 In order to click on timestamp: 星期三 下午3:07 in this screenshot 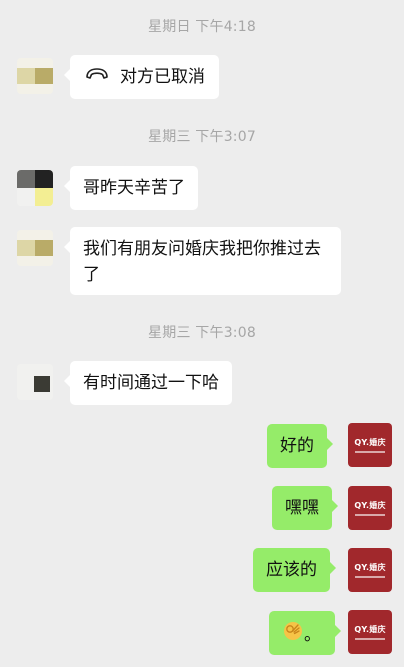, I will do `click(202, 137)`.